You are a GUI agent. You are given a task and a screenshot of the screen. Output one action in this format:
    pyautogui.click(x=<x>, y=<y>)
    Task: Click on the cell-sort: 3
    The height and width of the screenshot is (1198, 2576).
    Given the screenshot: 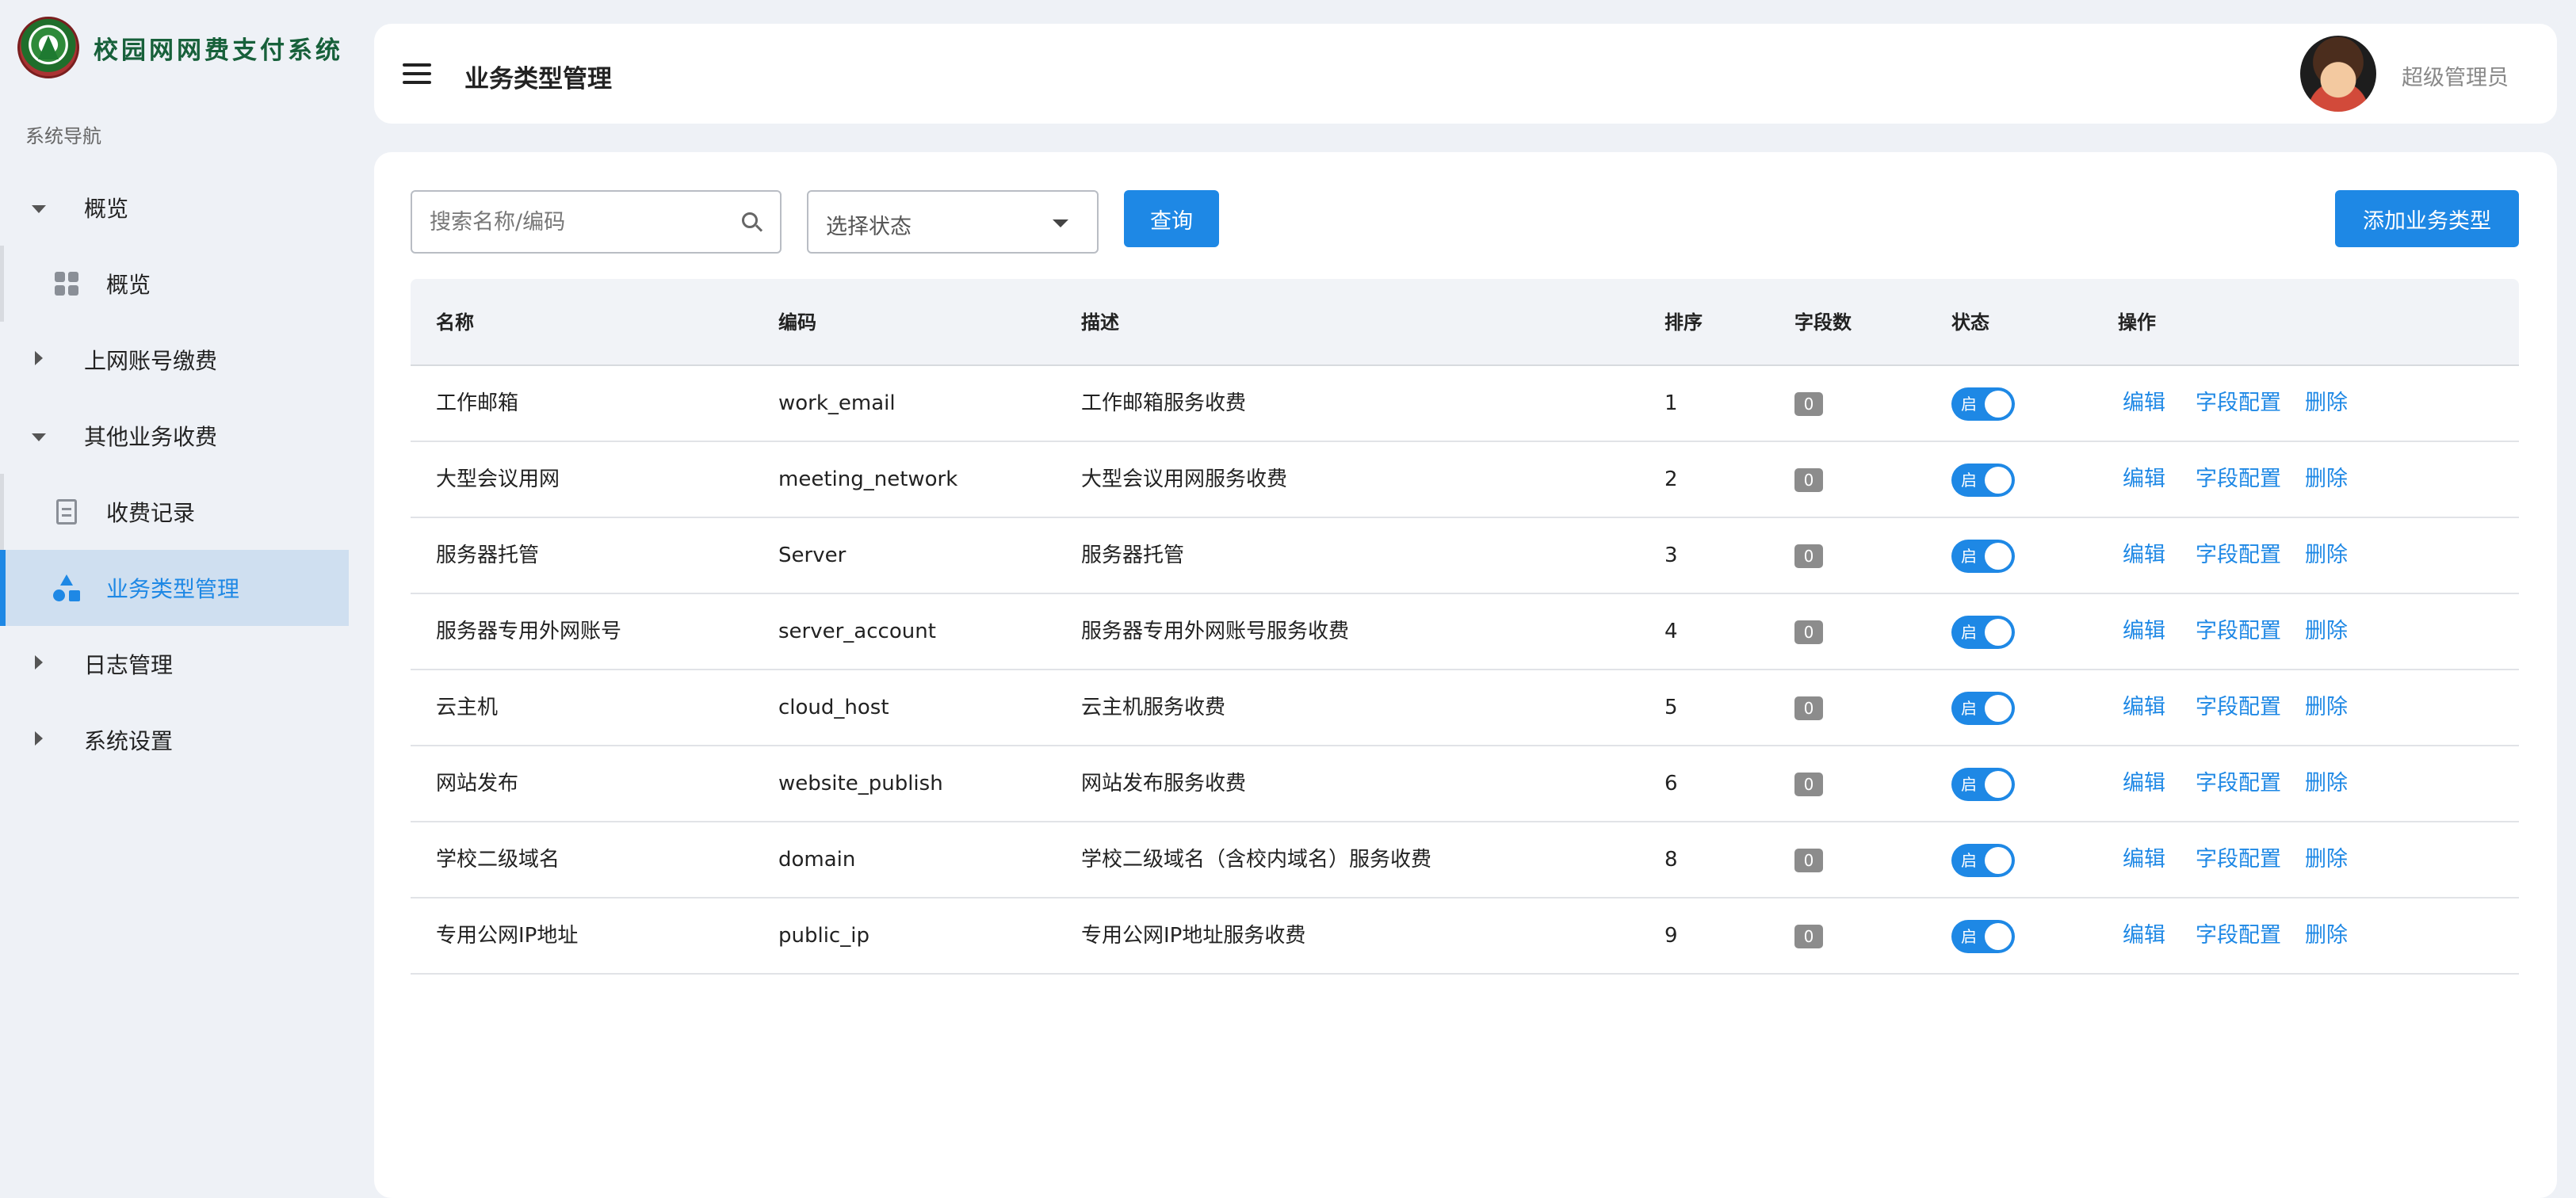 What is the action you would take?
    pyautogui.click(x=1671, y=555)
    